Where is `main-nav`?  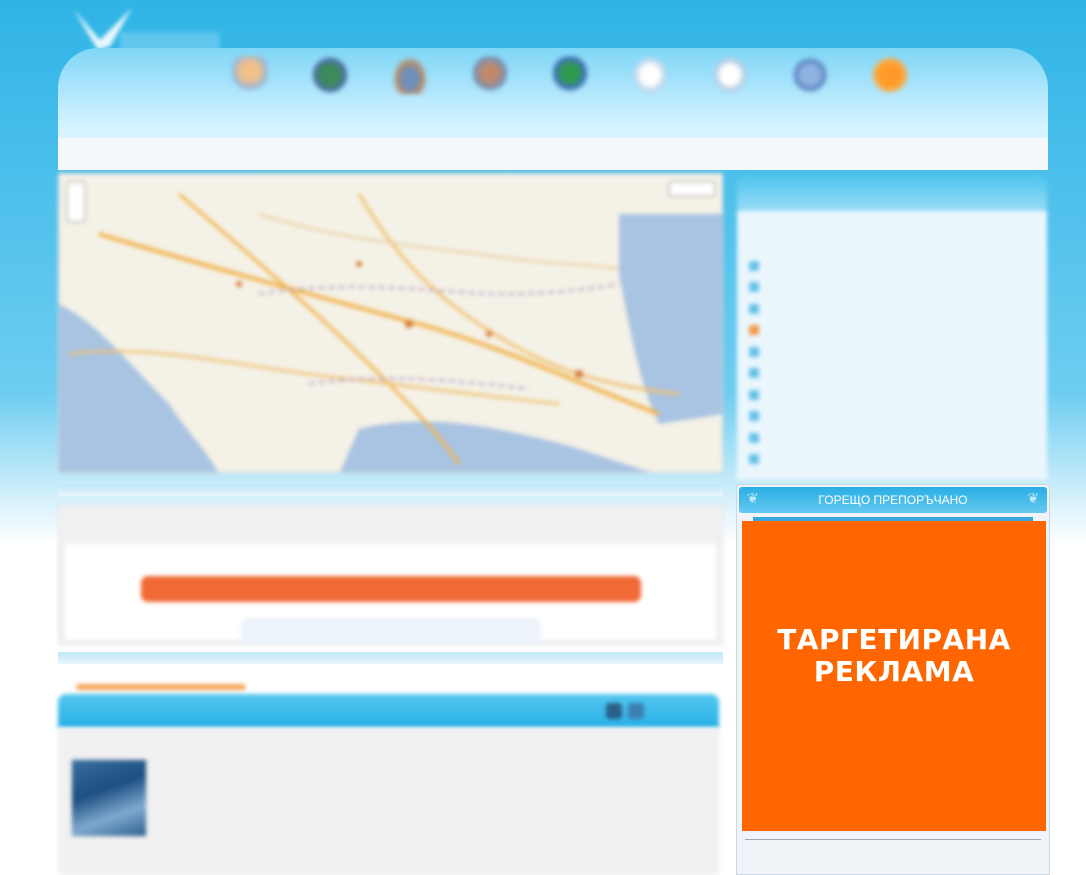
main-nav is located at coordinates (570, 87).